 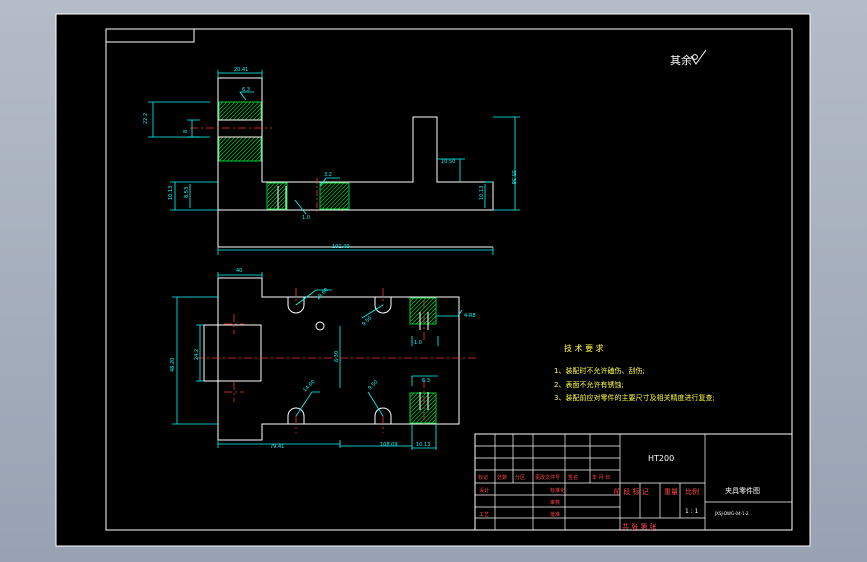 I want to click on label-a: 1.0, so click(x=306, y=218).